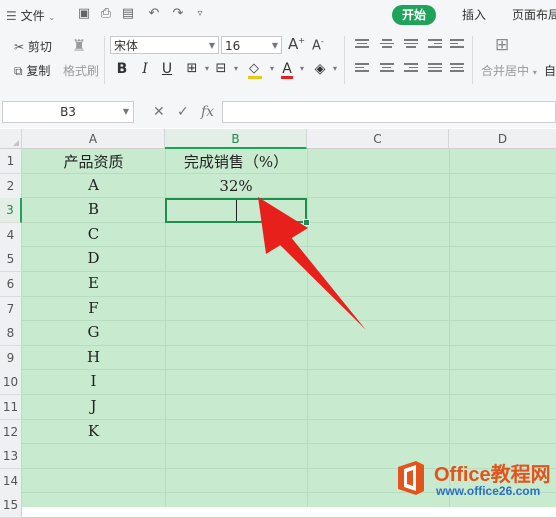 The width and height of the screenshot is (556, 518). Describe the element at coordinates (411, 478) in the screenshot. I see `office-logo-icon` at that location.